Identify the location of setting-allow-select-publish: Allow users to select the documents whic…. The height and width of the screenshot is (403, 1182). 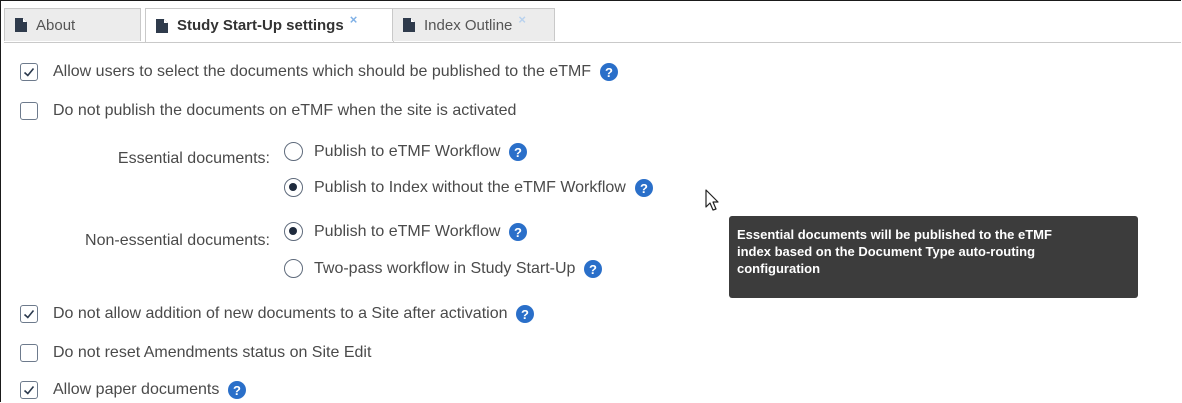
(319, 72).